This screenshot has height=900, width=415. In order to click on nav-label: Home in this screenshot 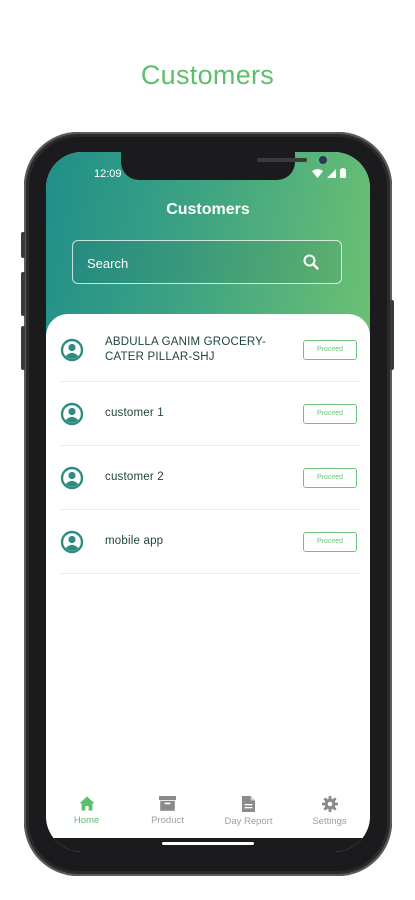, I will do `click(86, 820)`.